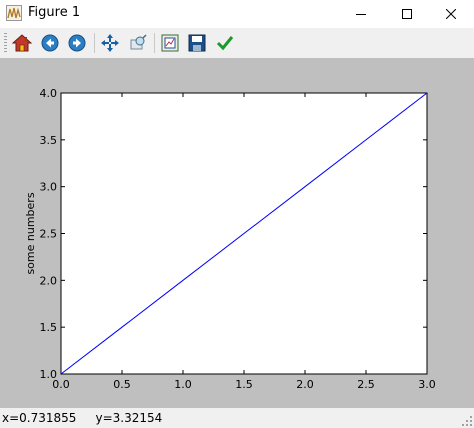 The height and width of the screenshot is (428, 474). I want to click on configure-subplots-button, so click(170, 43).